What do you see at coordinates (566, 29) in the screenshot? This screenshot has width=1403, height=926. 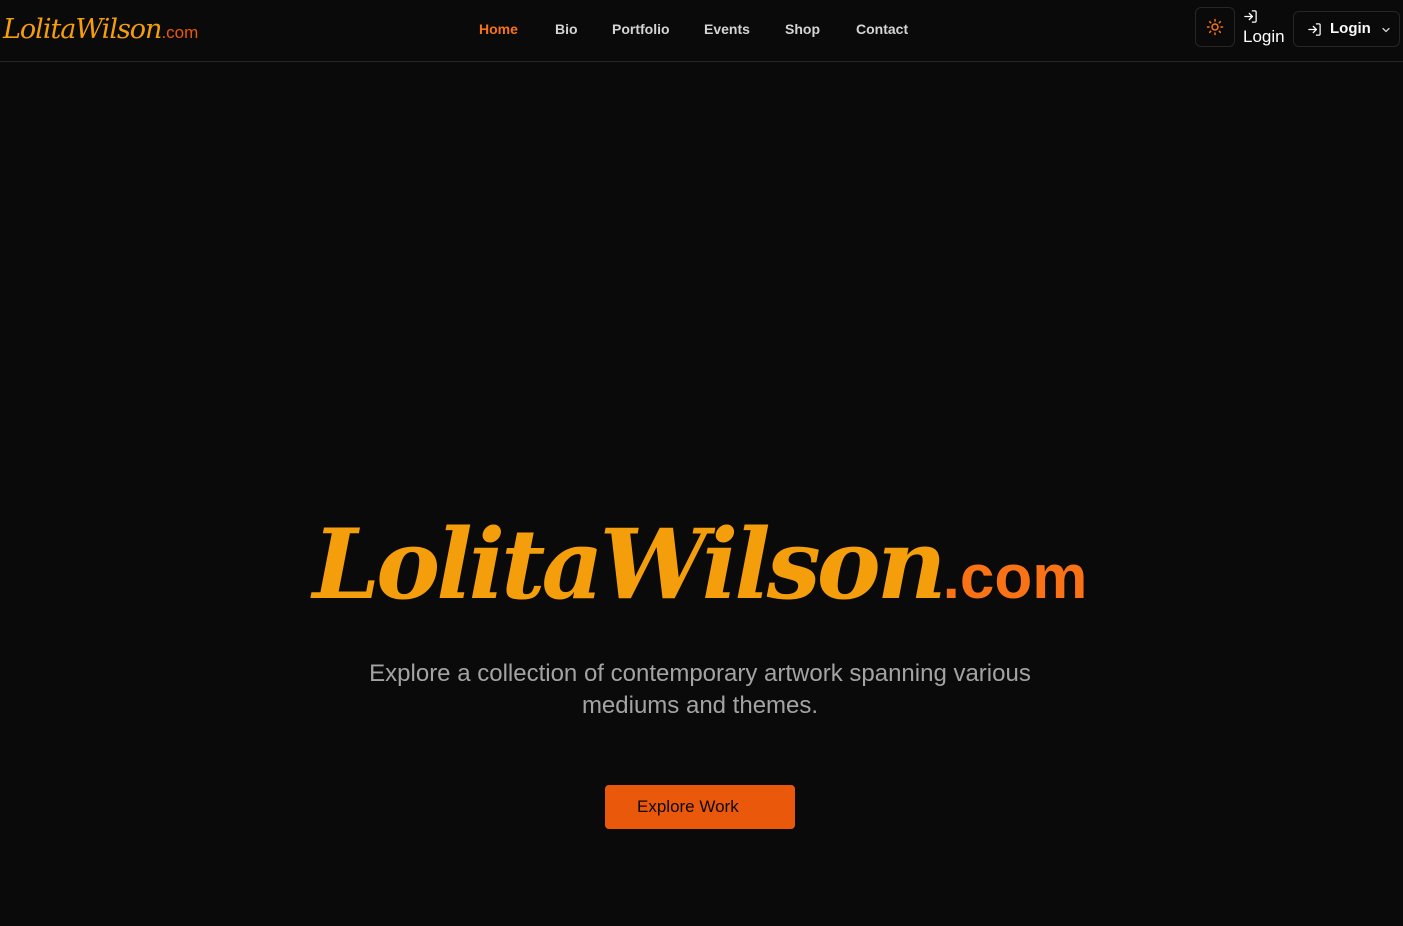 I see `nav-link-bio: Bio` at bounding box center [566, 29].